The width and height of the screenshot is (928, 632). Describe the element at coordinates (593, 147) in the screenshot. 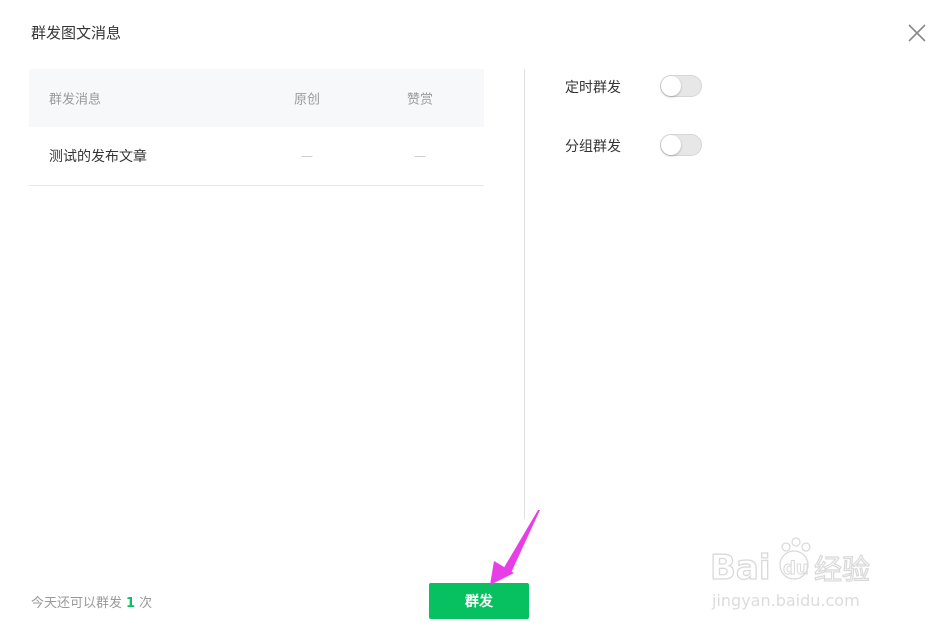

I see `group-send-label: 分组群发` at that location.